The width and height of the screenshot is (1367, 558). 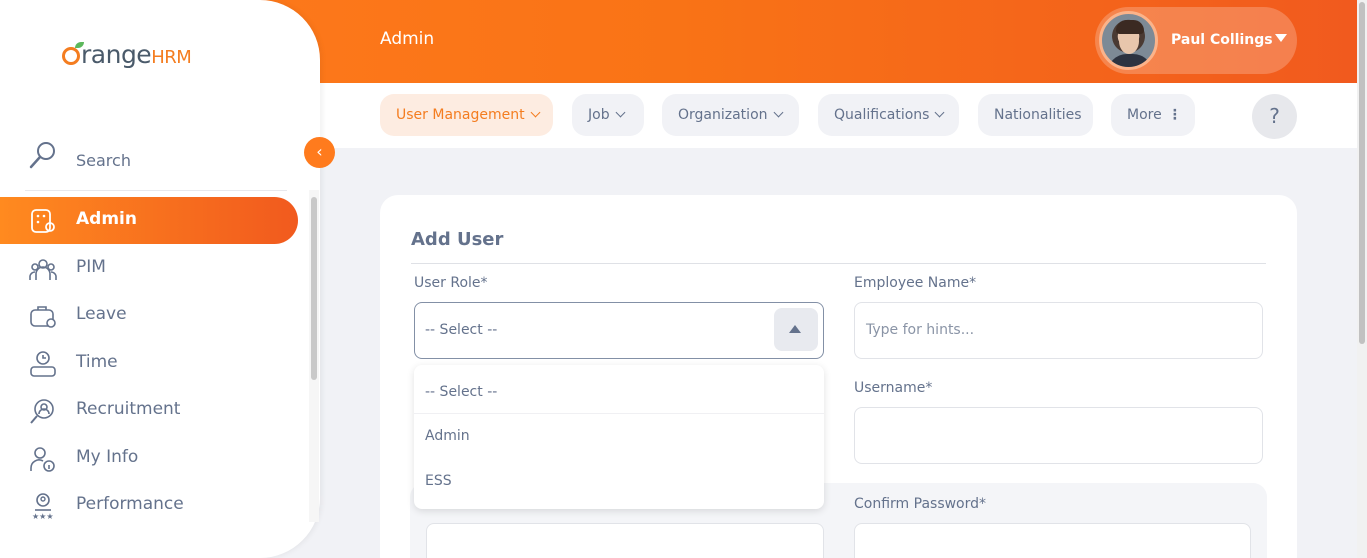 What do you see at coordinates (619, 481) in the screenshot?
I see `option-ess: ESS` at bounding box center [619, 481].